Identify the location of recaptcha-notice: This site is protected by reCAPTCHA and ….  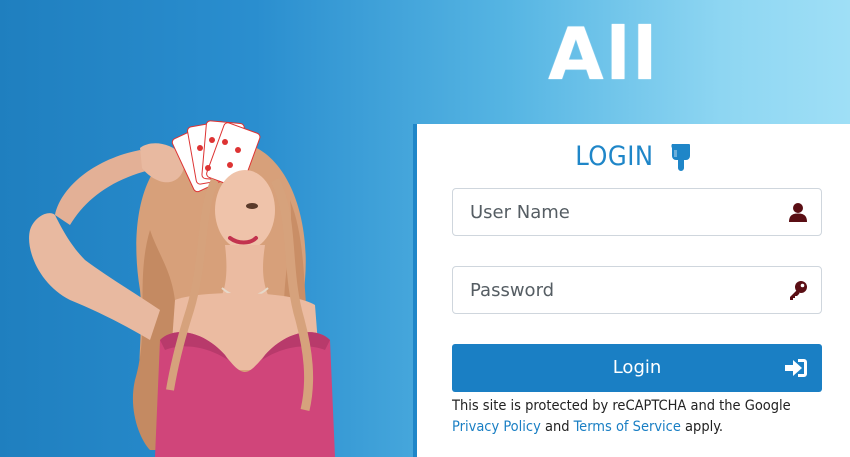
(649, 417).